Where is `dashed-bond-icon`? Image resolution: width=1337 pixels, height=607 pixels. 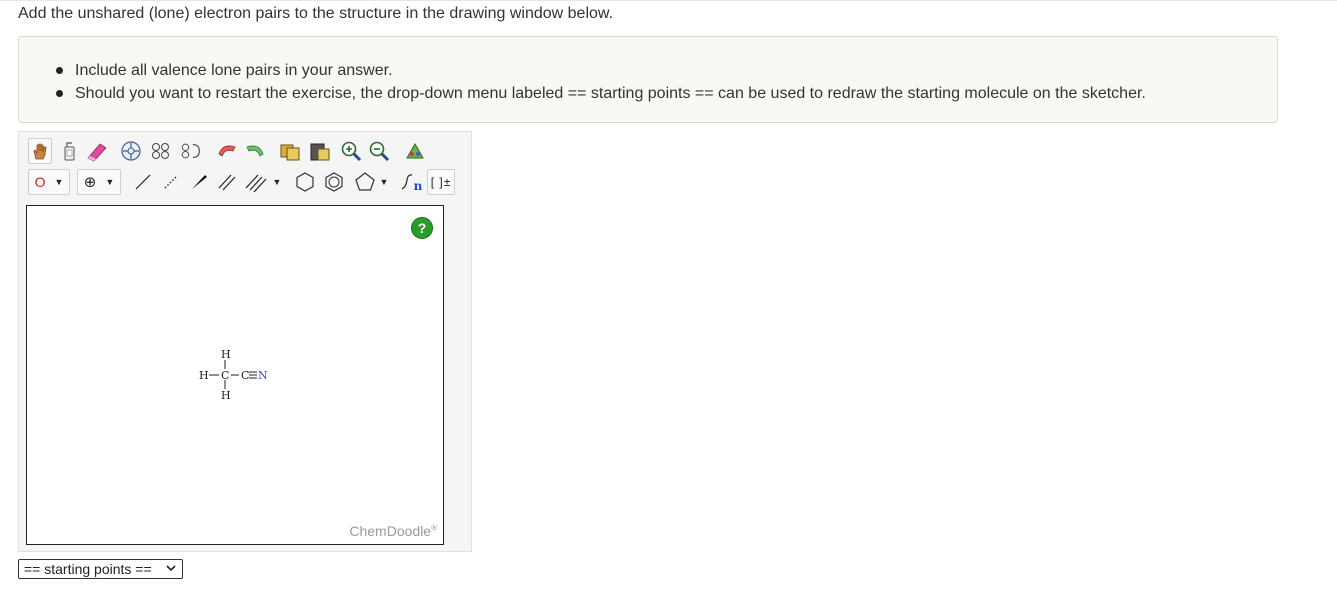 dashed-bond-icon is located at coordinates (171, 182).